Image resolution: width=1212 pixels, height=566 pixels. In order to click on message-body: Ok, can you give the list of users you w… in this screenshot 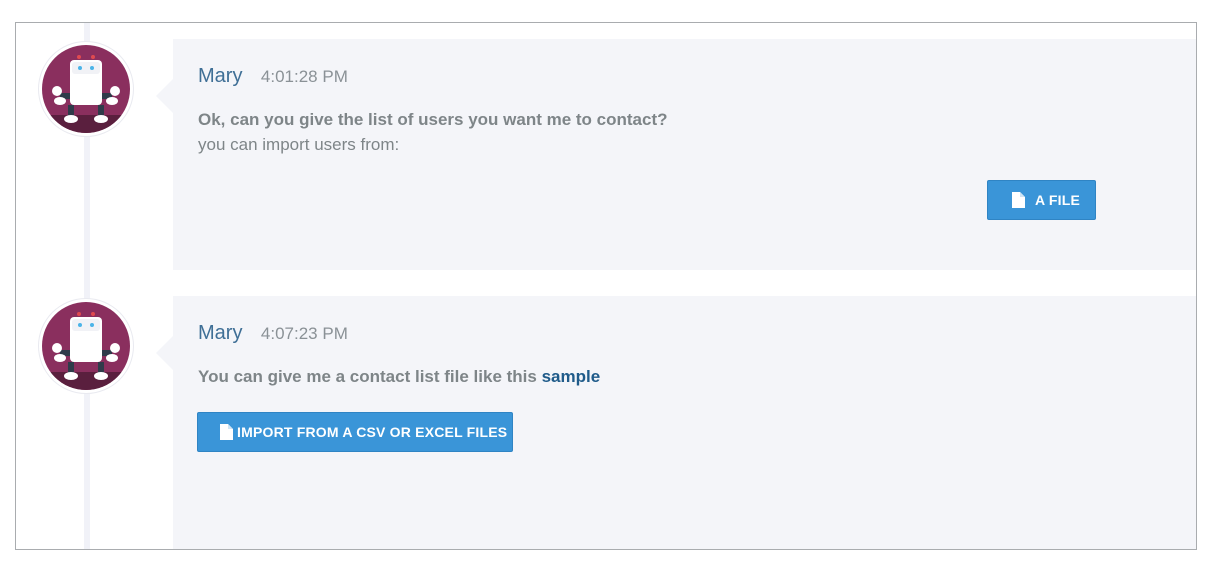, I will do `click(432, 132)`.